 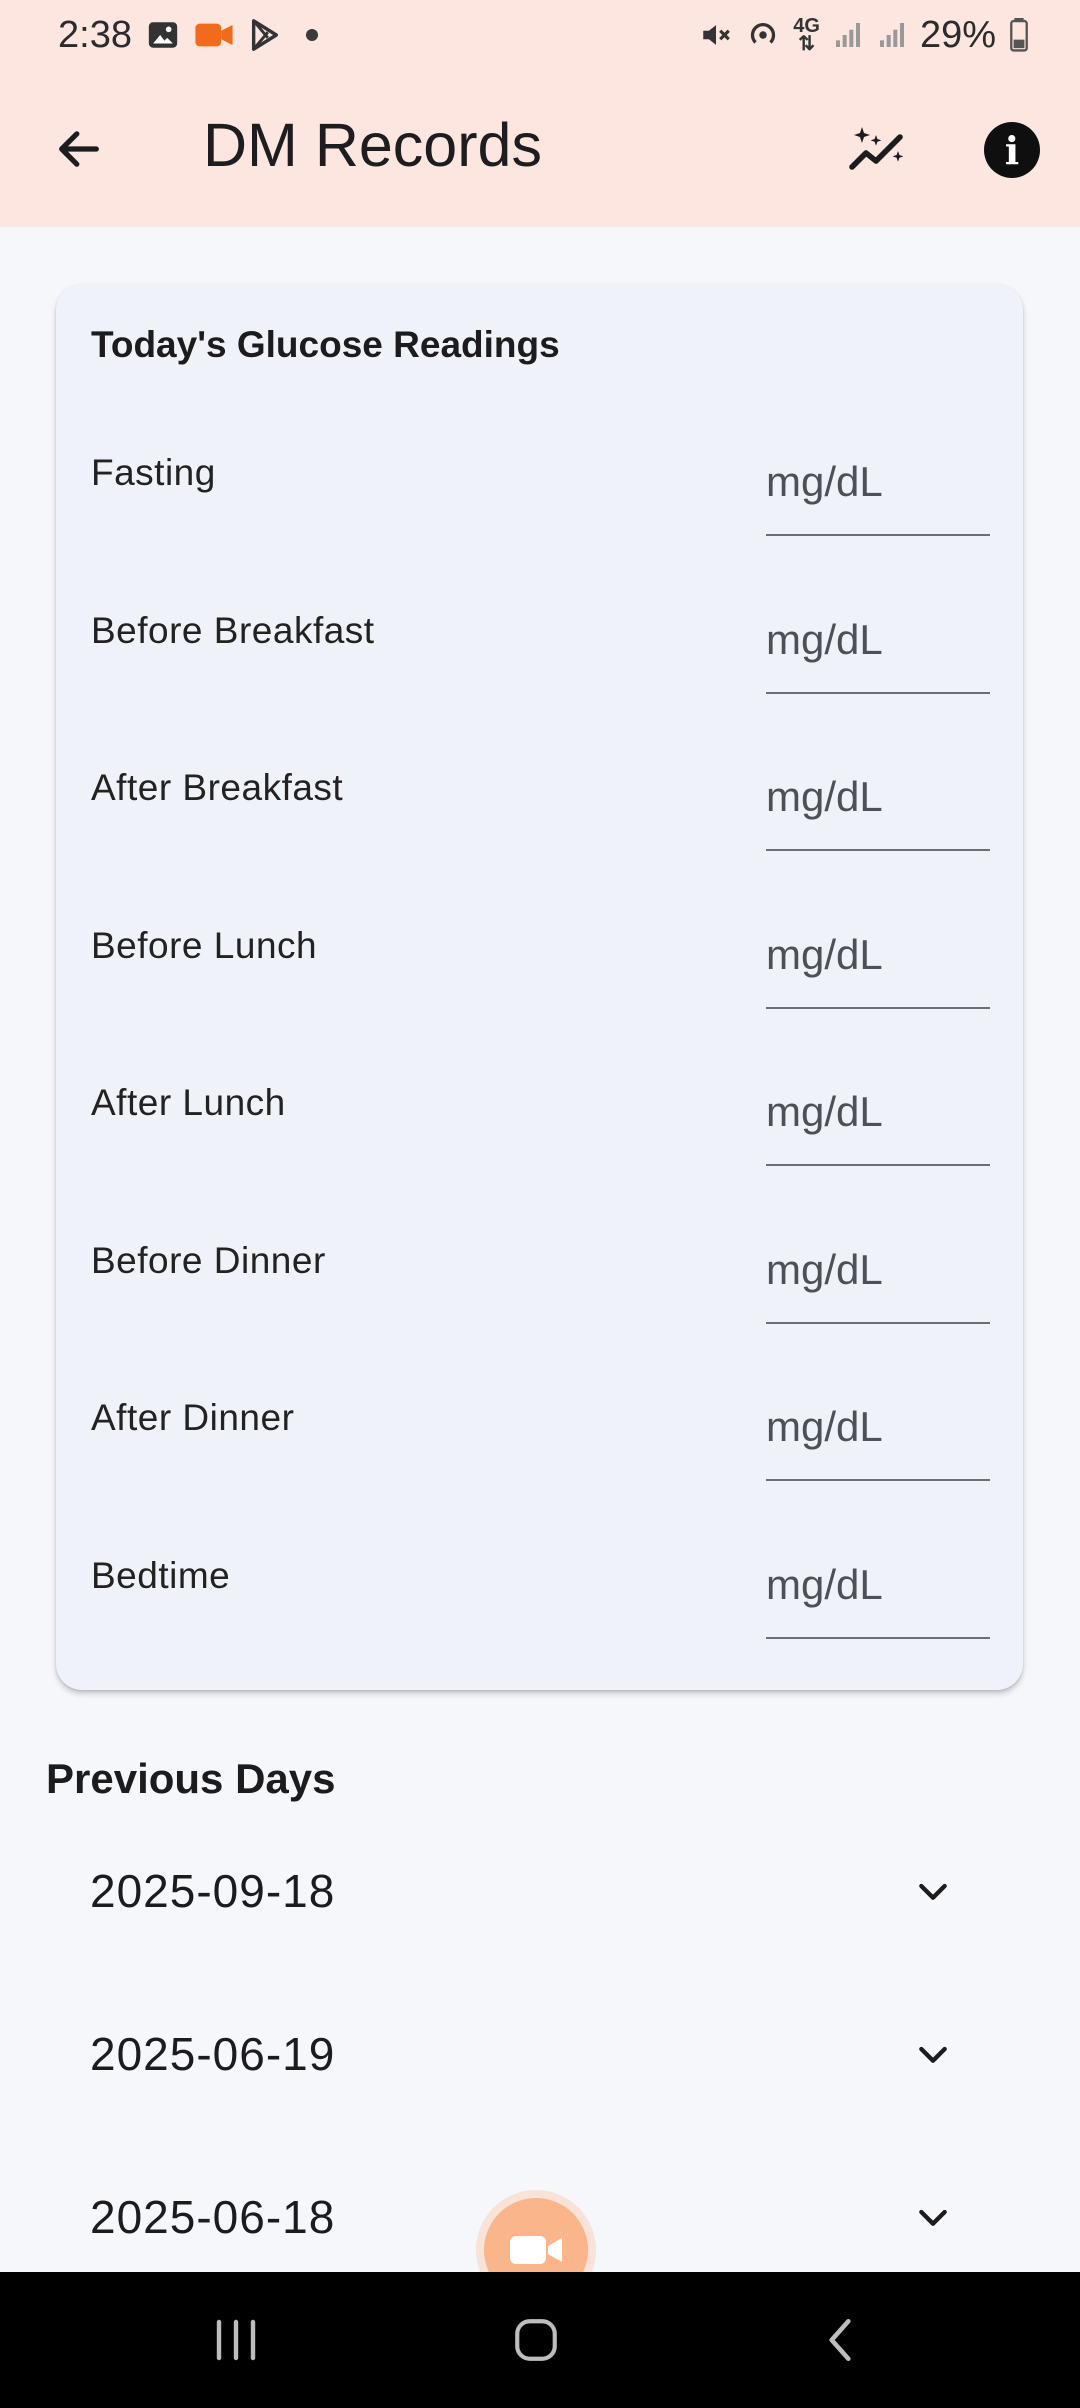 I want to click on reading-row-bedtime: Bedtime, so click(x=539, y=1608).